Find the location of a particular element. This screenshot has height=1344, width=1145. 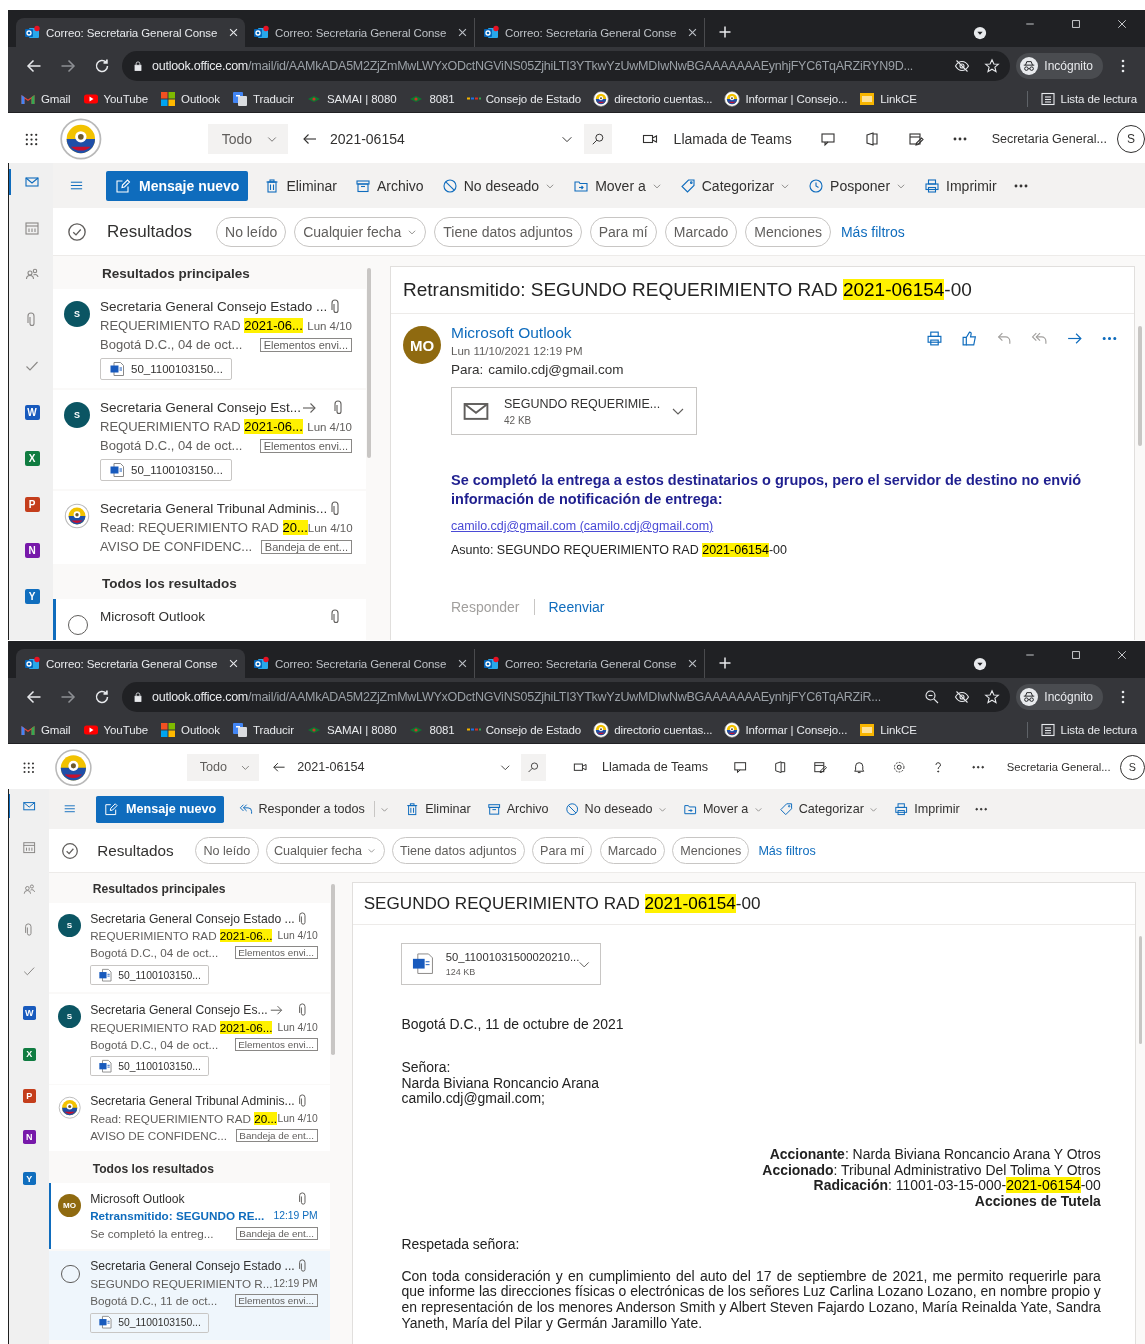

toolbar-button: Categorizar is located at coordinates (829, 809).